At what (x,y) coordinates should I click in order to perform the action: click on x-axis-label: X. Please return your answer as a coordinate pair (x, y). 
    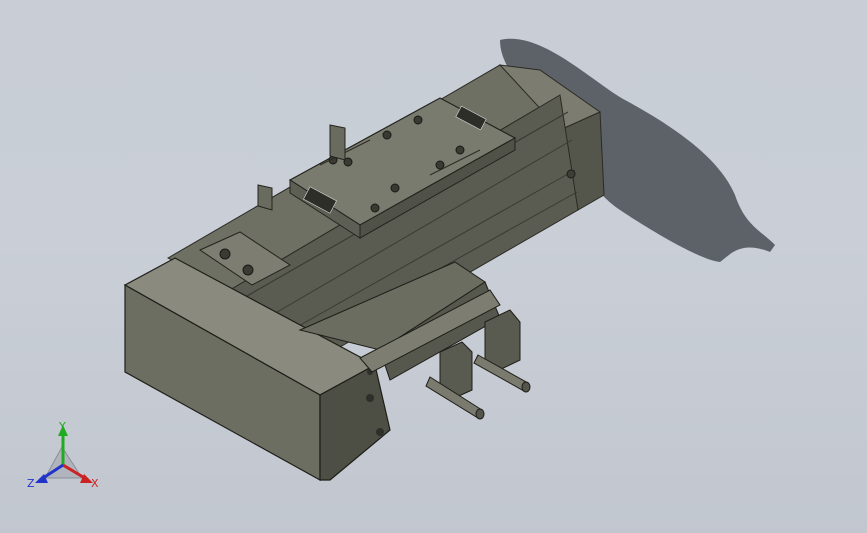
    Looking at the image, I should click on (95, 483).